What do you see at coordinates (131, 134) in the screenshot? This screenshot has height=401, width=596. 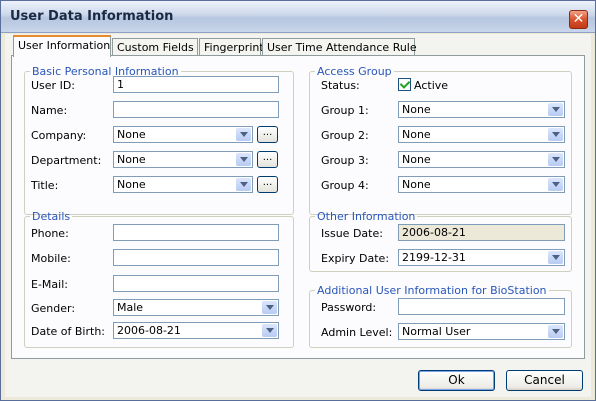 I see `company-value: None` at bounding box center [131, 134].